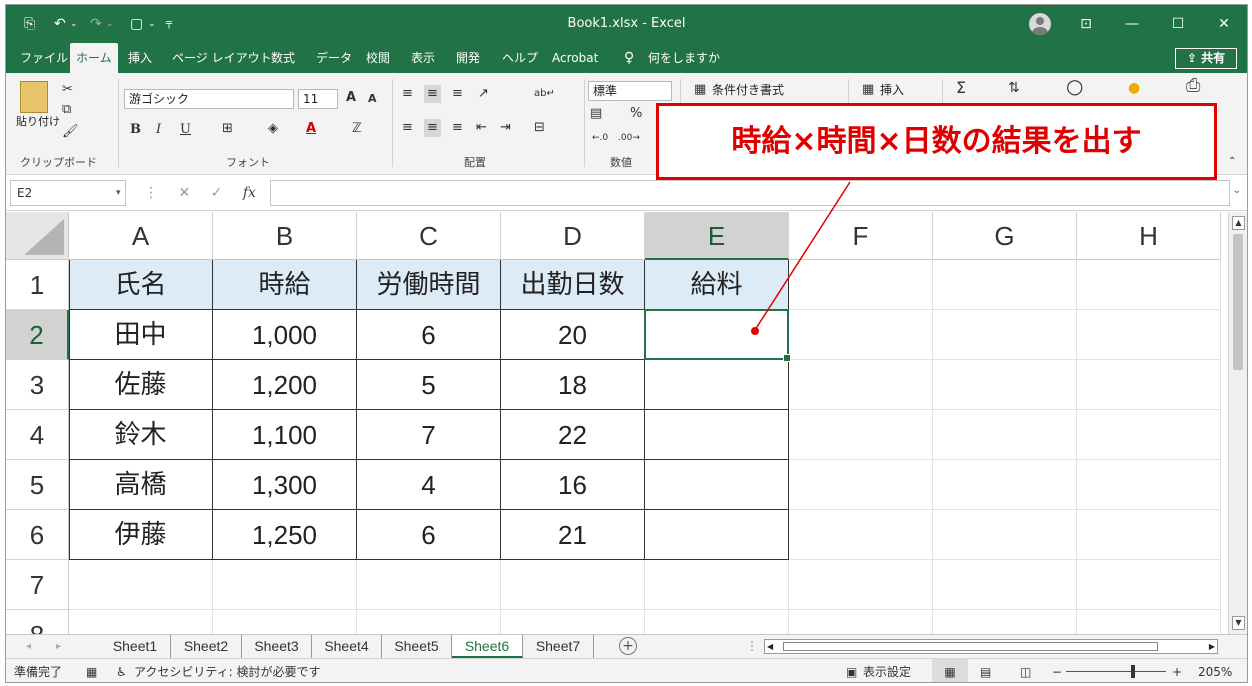  What do you see at coordinates (1005, 435) in the screenshot?
I see `cell-g4` at bounding box center [1005, 435].